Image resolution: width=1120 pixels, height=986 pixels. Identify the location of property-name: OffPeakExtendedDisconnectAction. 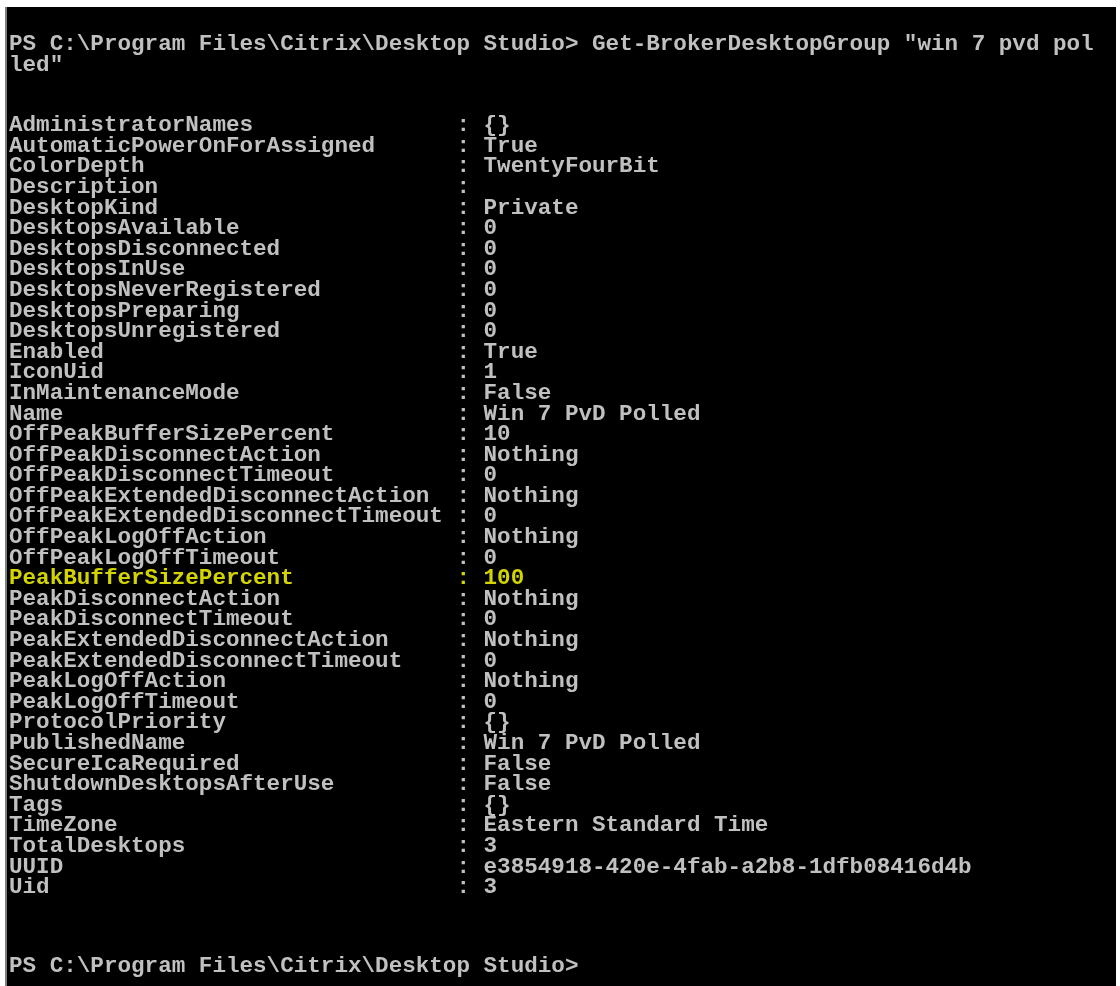
(219, 496).